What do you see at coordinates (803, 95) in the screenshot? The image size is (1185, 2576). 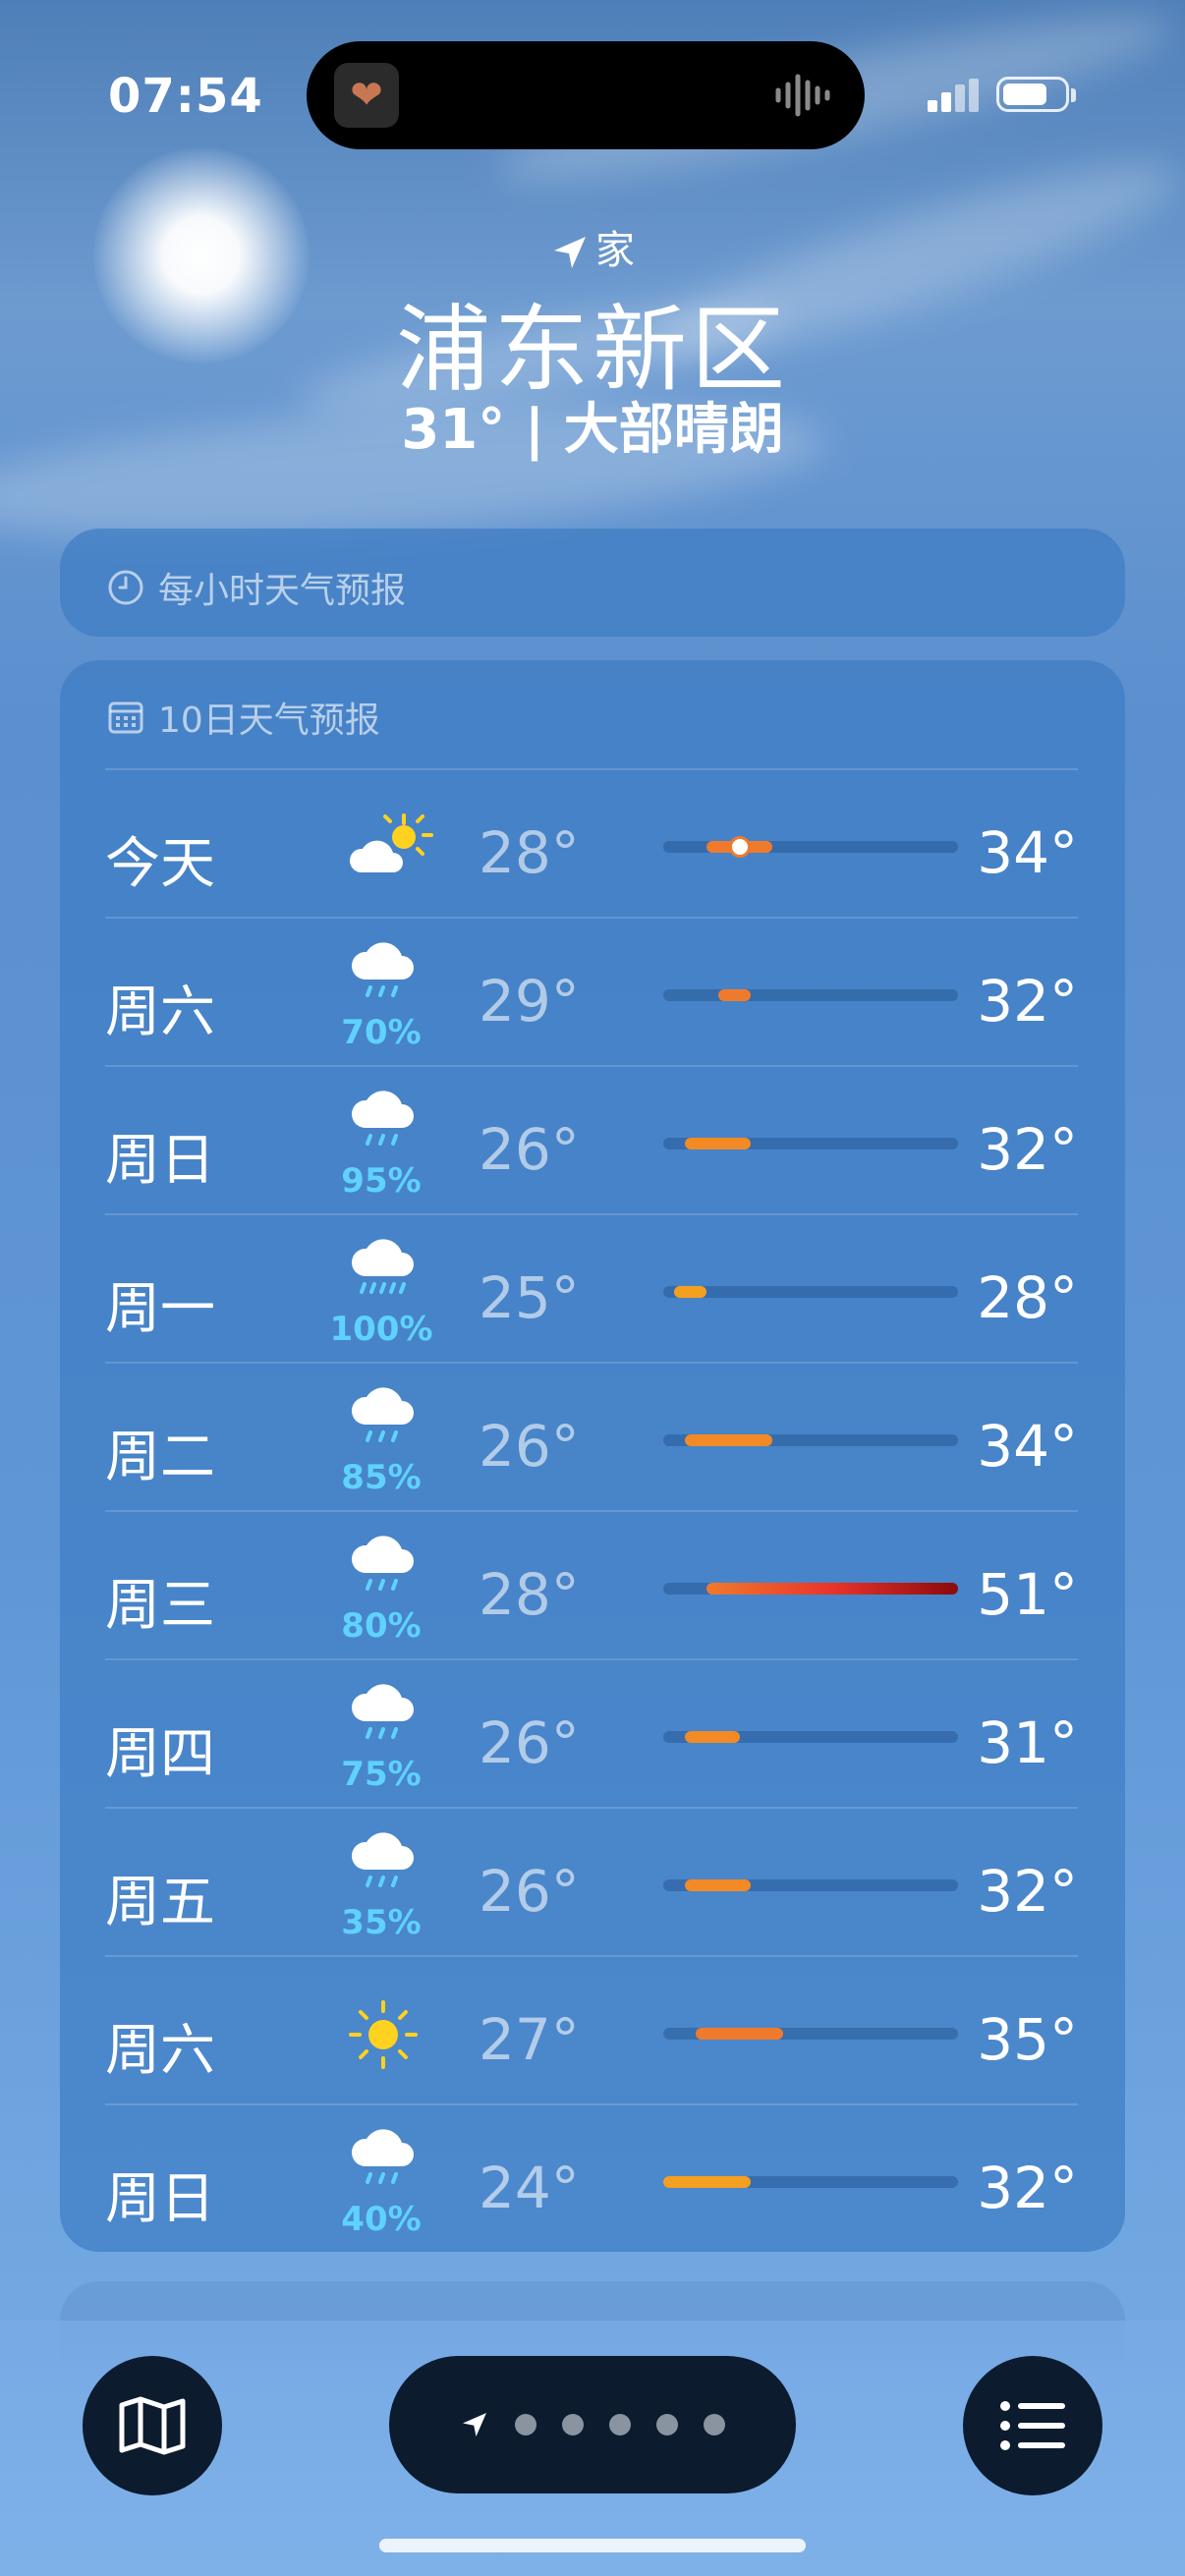 I see `audio-wave-icon` at bounding box center [803, 95].